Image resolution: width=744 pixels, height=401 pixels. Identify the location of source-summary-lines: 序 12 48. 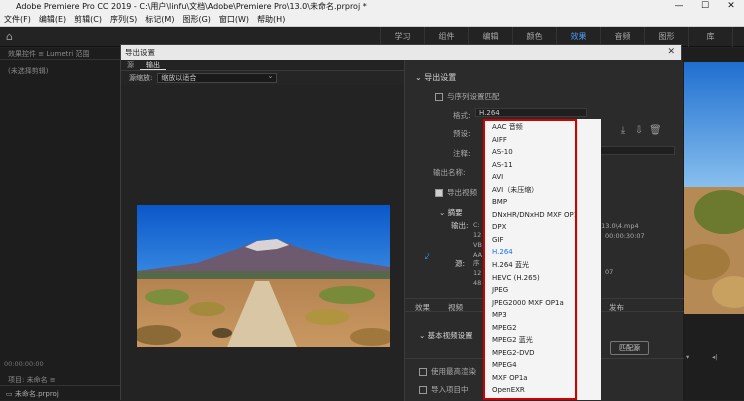
(477, 273).